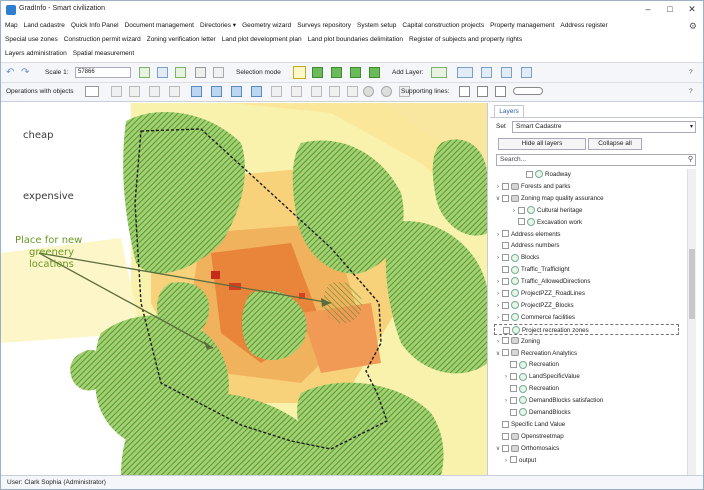 The height and width of the screenshot is (490, 704). I want to click on snap-lines-icon, so click(482, 91).